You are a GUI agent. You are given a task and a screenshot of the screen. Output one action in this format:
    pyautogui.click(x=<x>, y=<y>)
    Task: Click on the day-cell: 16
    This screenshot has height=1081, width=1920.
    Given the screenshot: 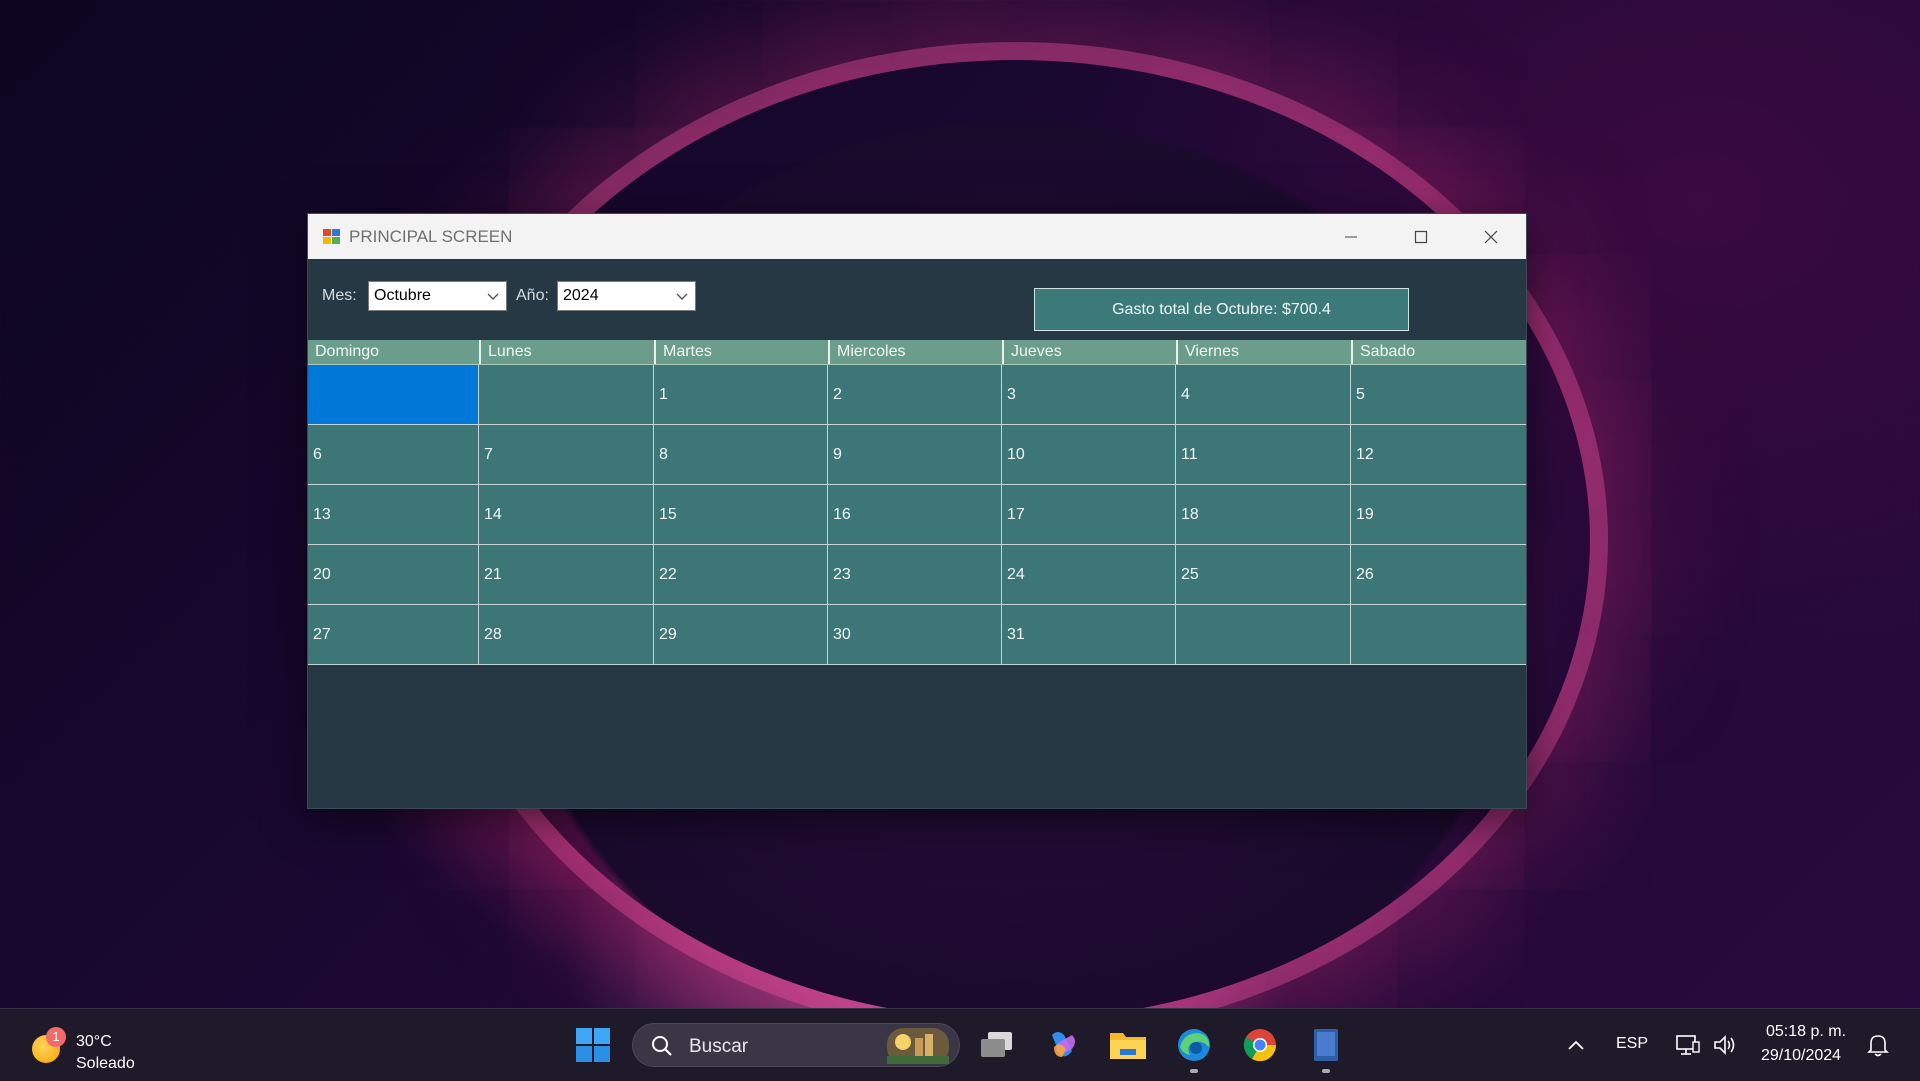 What is the action you would take?
    pyautogui.click(x=915, y=515)
    